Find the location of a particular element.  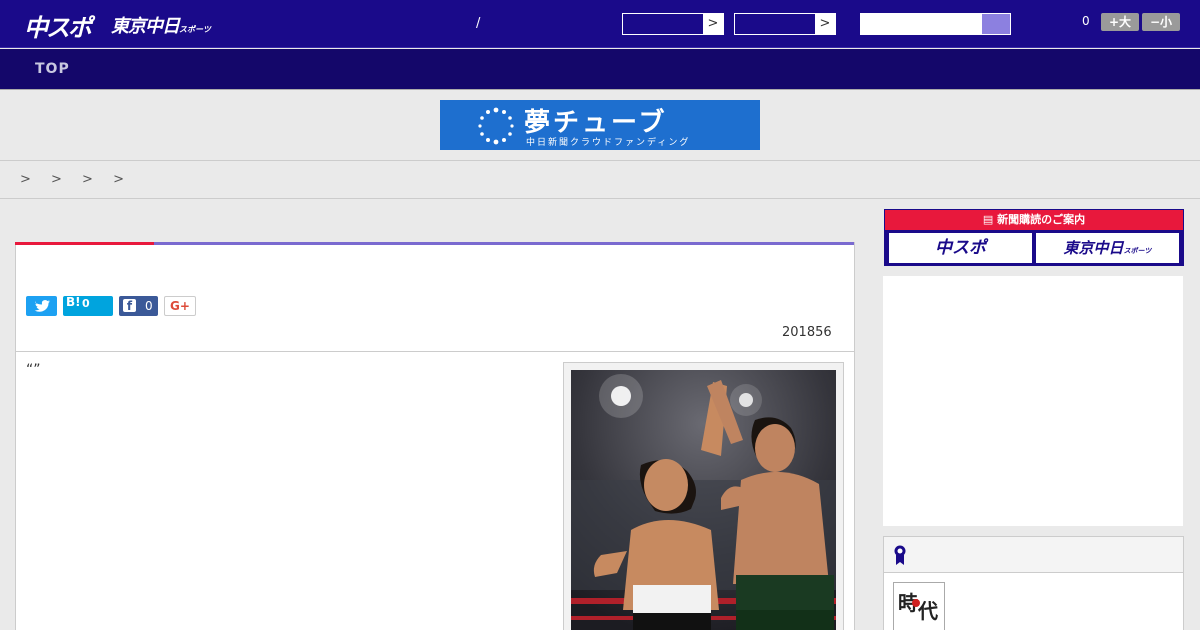

twitter-share-button is located at coordinates (41, 306).